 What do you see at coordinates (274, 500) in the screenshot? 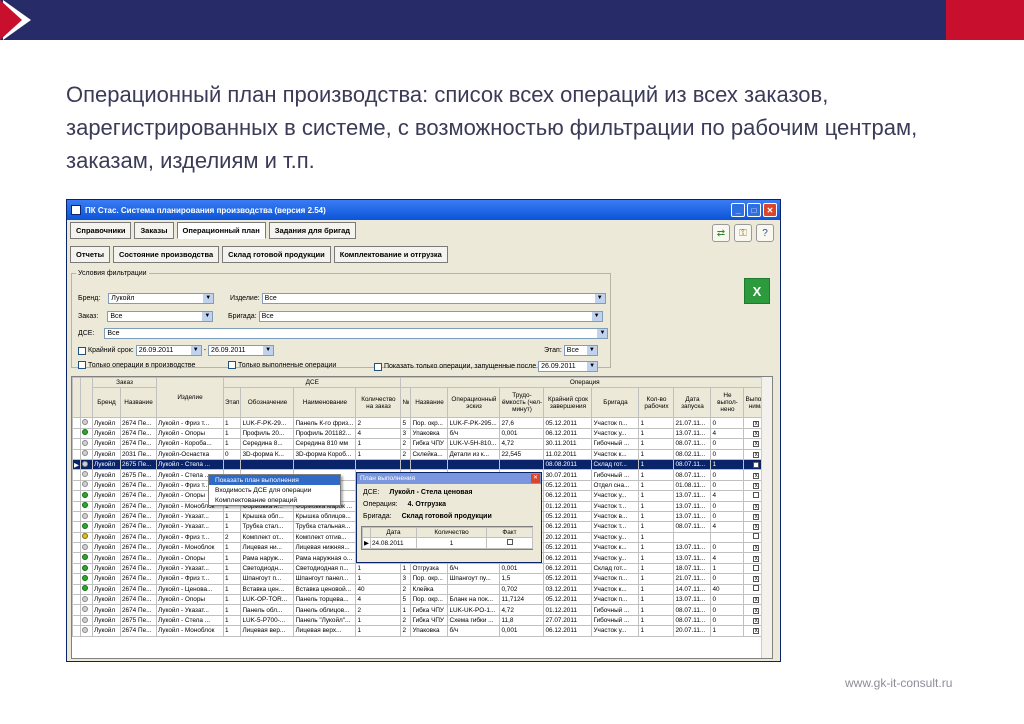
I see `menu-item-assembly: Комплектование операций` at bounding box center [274, 500].